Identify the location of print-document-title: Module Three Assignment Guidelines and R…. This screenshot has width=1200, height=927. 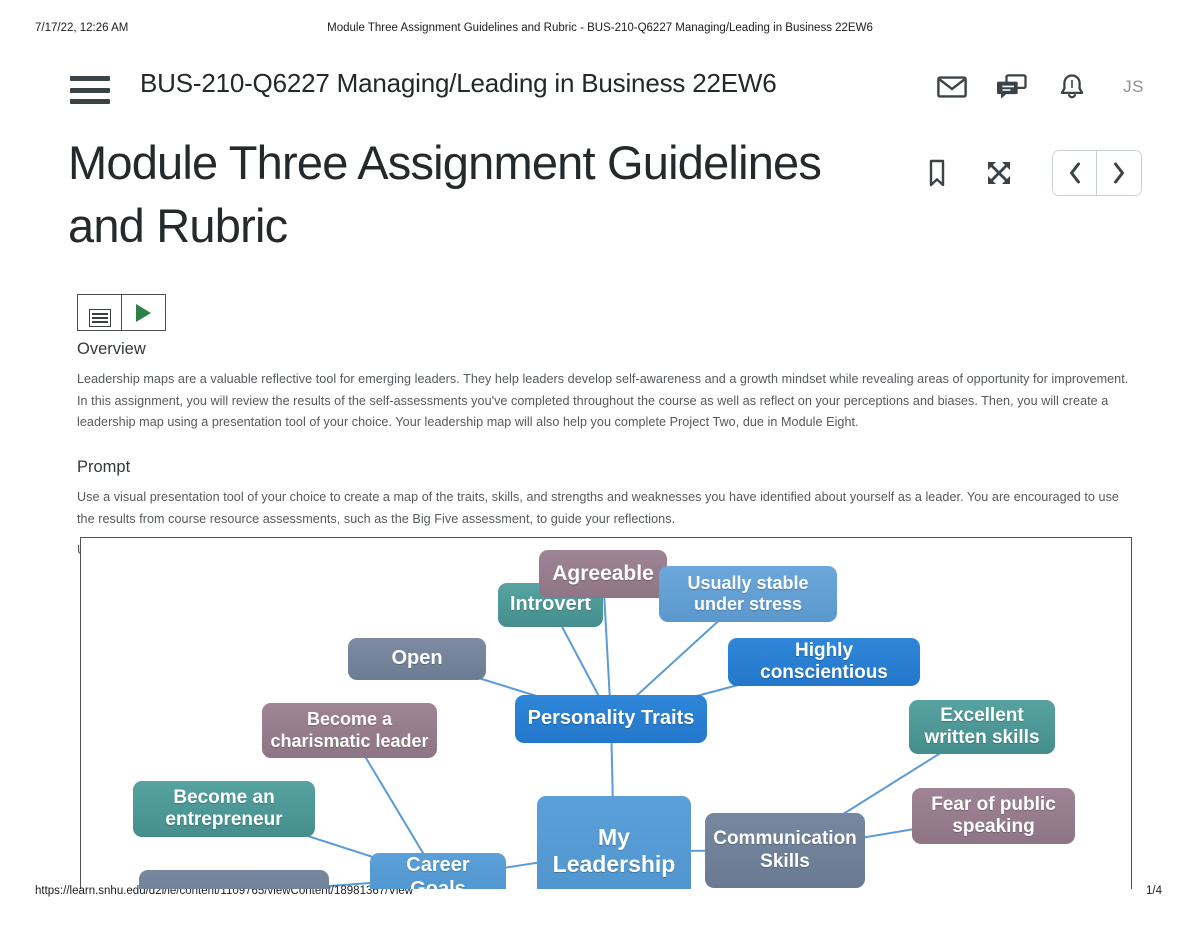
(600, 28).